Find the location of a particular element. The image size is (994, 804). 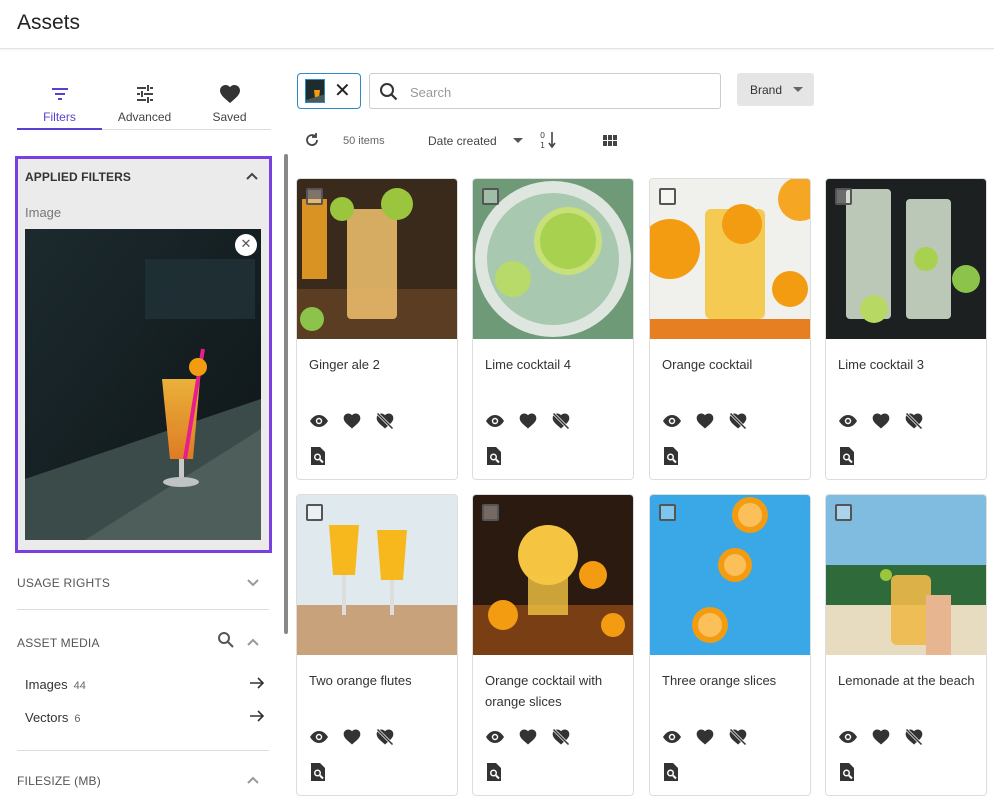

sort-dropdown: Date created is located at coordinates (462, 141).